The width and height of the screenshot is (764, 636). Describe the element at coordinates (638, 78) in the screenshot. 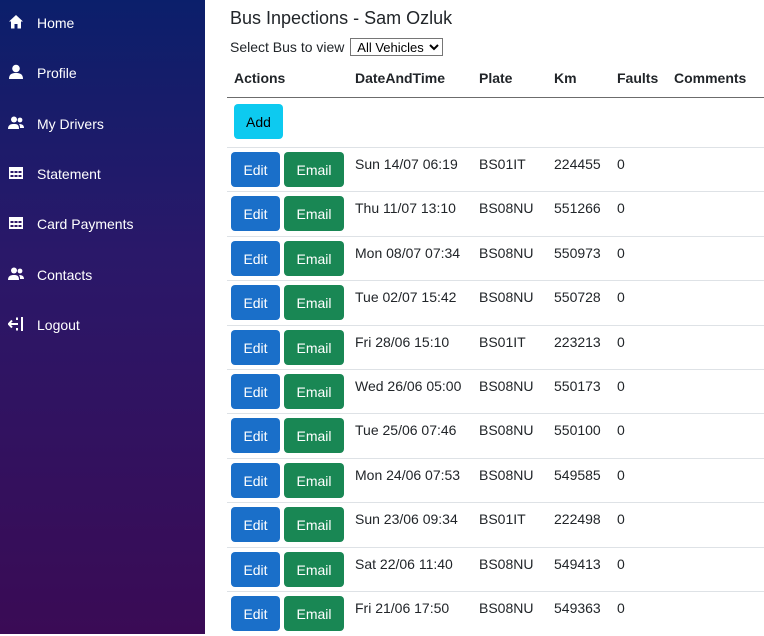

I see `column-header-faults: Faults` at that location.